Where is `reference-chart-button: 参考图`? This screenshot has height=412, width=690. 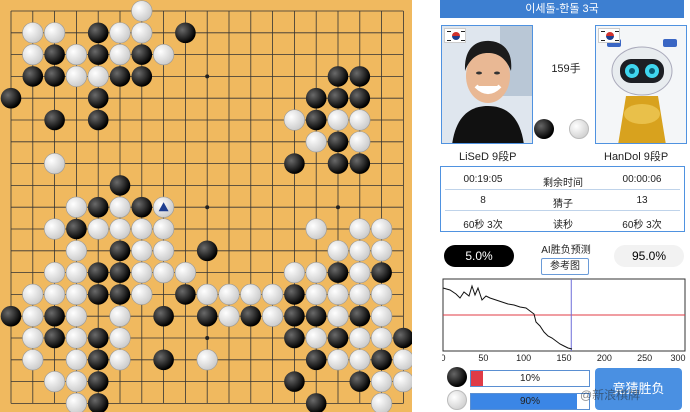 reference-chart-button: 参考图 is located at coordinates (565, 266).